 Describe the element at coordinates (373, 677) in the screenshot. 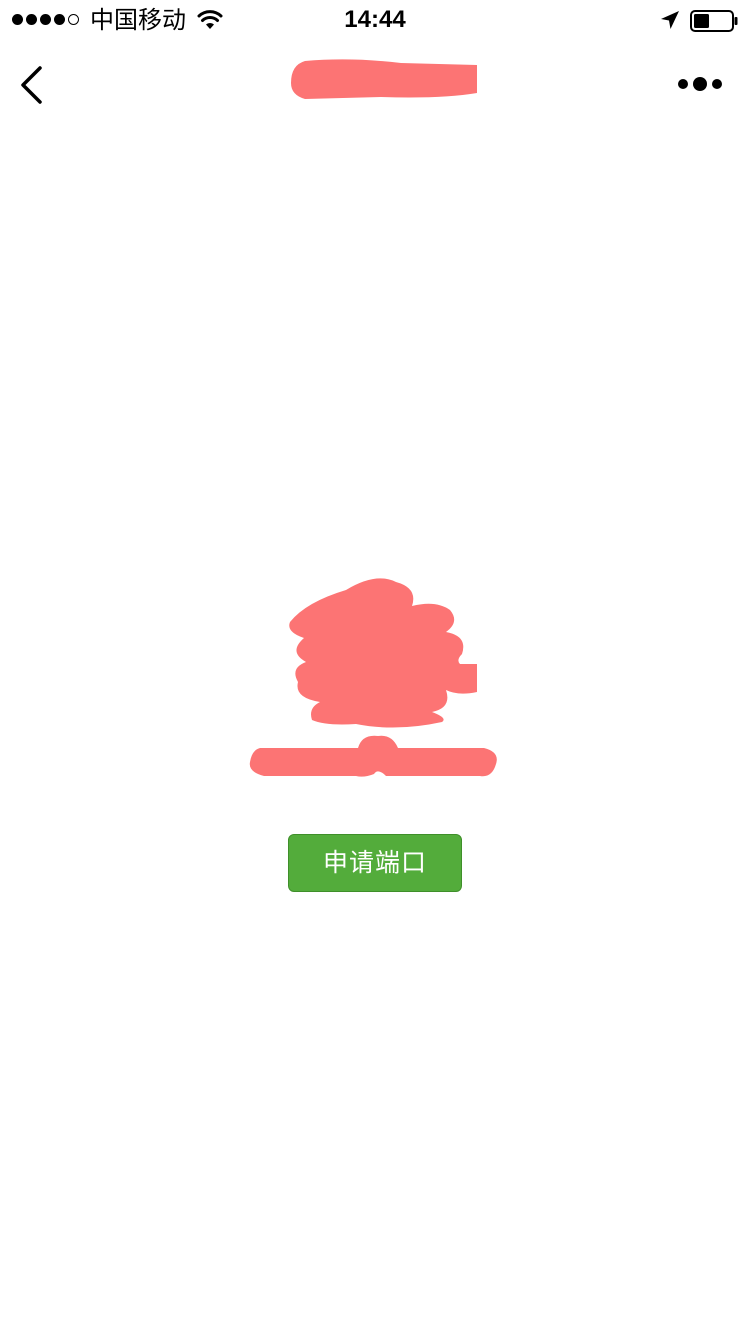

I see `content-redaction` at that location.